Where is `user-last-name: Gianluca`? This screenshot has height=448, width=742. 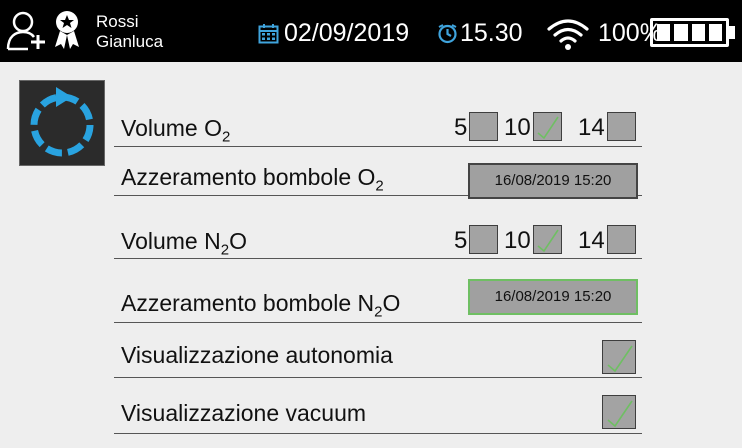 user-last-name: Gianluca is located at coordinates (130, 41).